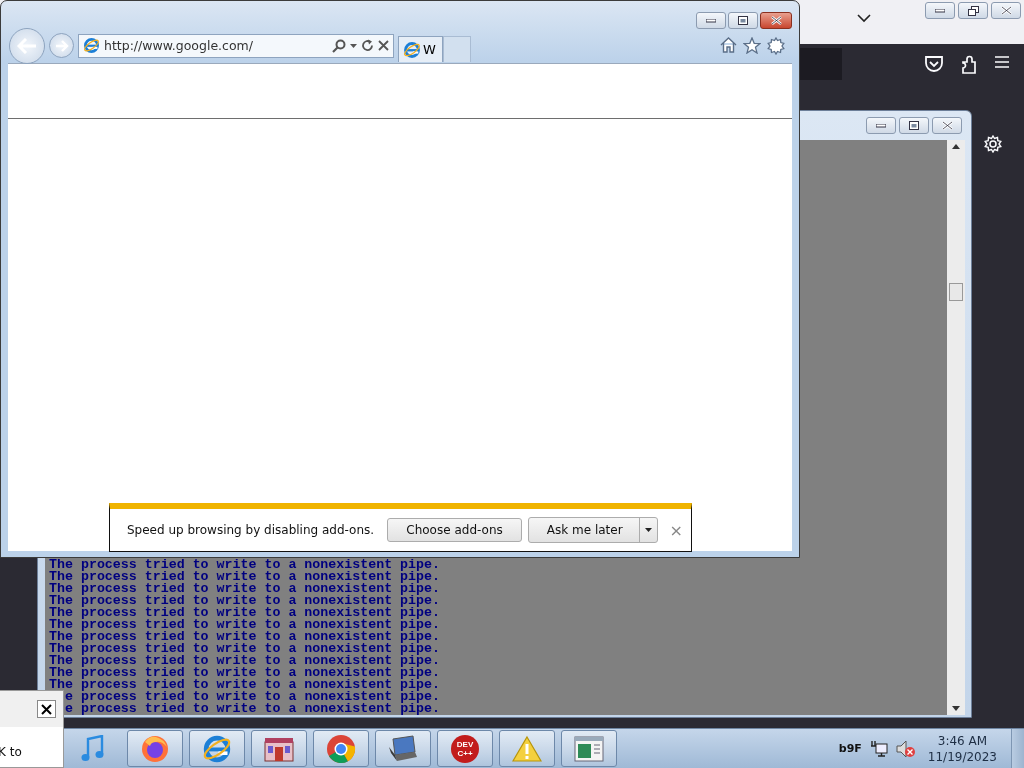 This screenshot has height=768, width=1024. I want to click on scroll-thumb, so click(956, 292).